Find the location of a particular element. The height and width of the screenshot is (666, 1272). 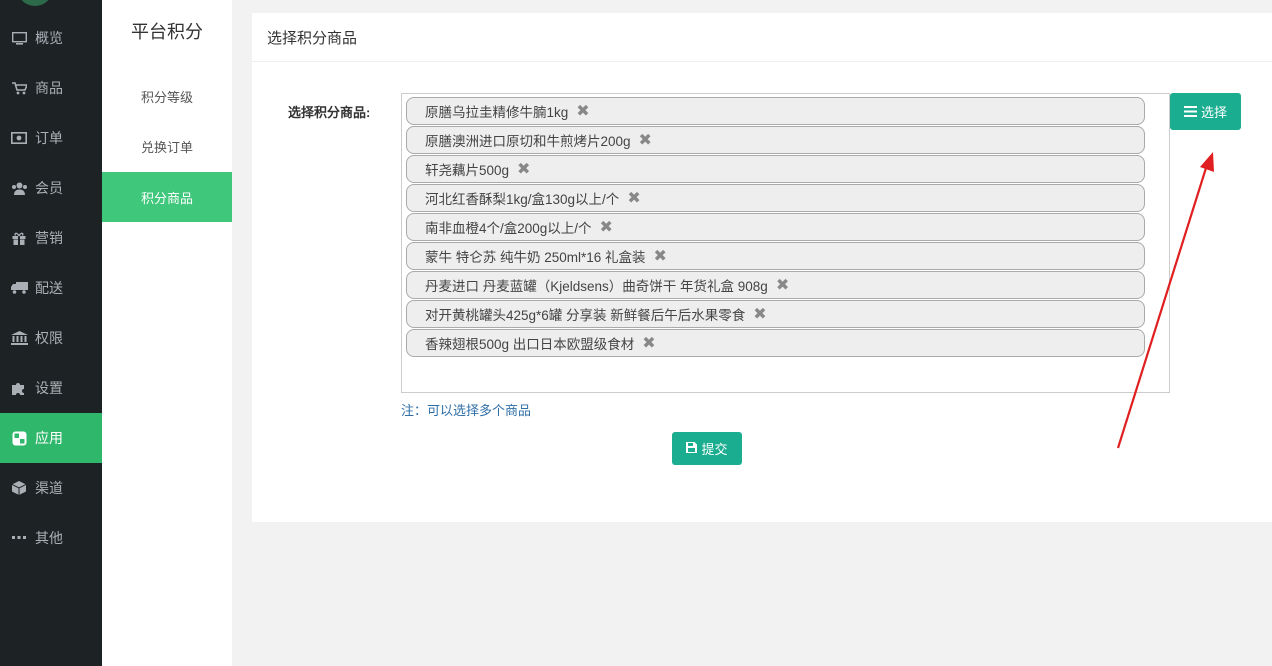

goods-tag: 蒙牛 特仑苏 纯牛奶 250ml*16 礼盒装 ✖ is located at coordinates (775, 256).